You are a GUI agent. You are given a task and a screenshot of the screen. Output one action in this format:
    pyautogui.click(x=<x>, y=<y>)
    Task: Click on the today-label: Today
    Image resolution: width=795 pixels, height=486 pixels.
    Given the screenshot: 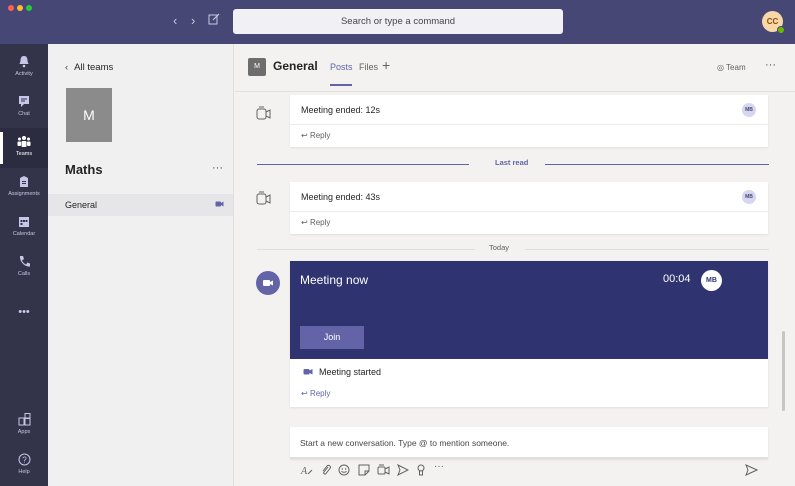 What is the action you would take?
    pyautogui.click(x=499, y=247)
    